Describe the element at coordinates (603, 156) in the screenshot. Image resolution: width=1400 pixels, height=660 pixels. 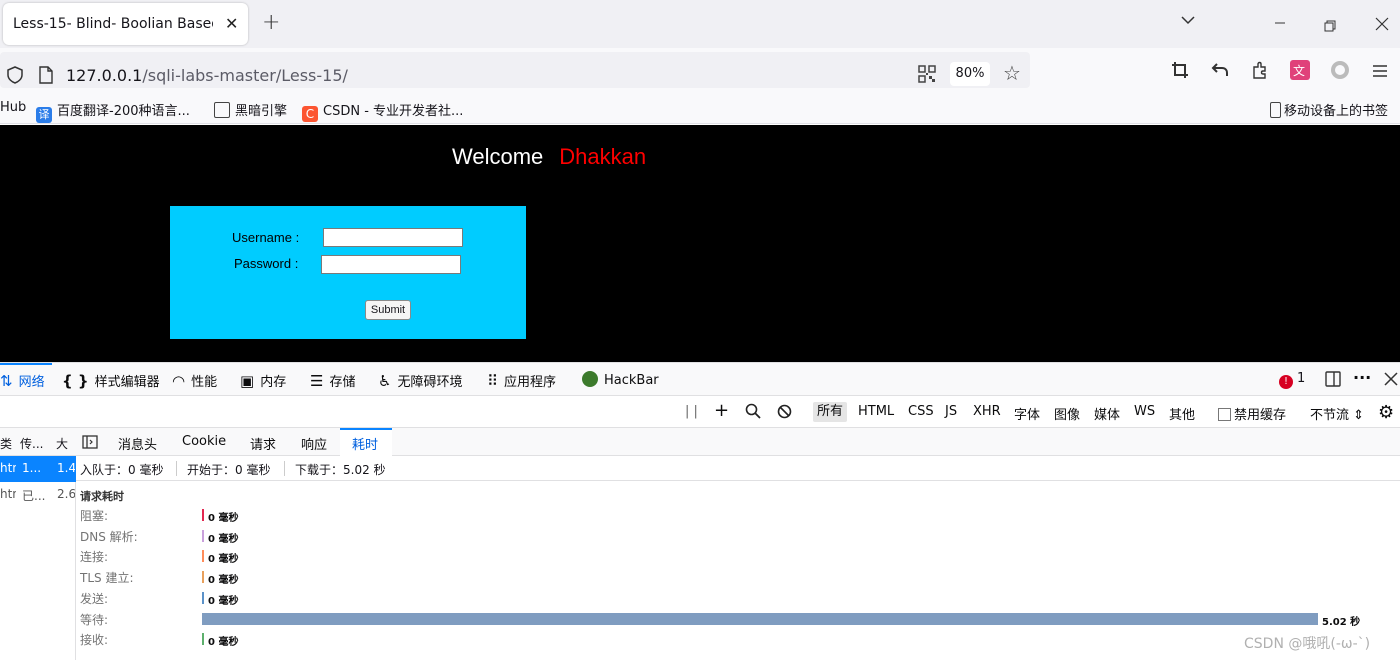
I see `username-display: Dhakkan` at that location.